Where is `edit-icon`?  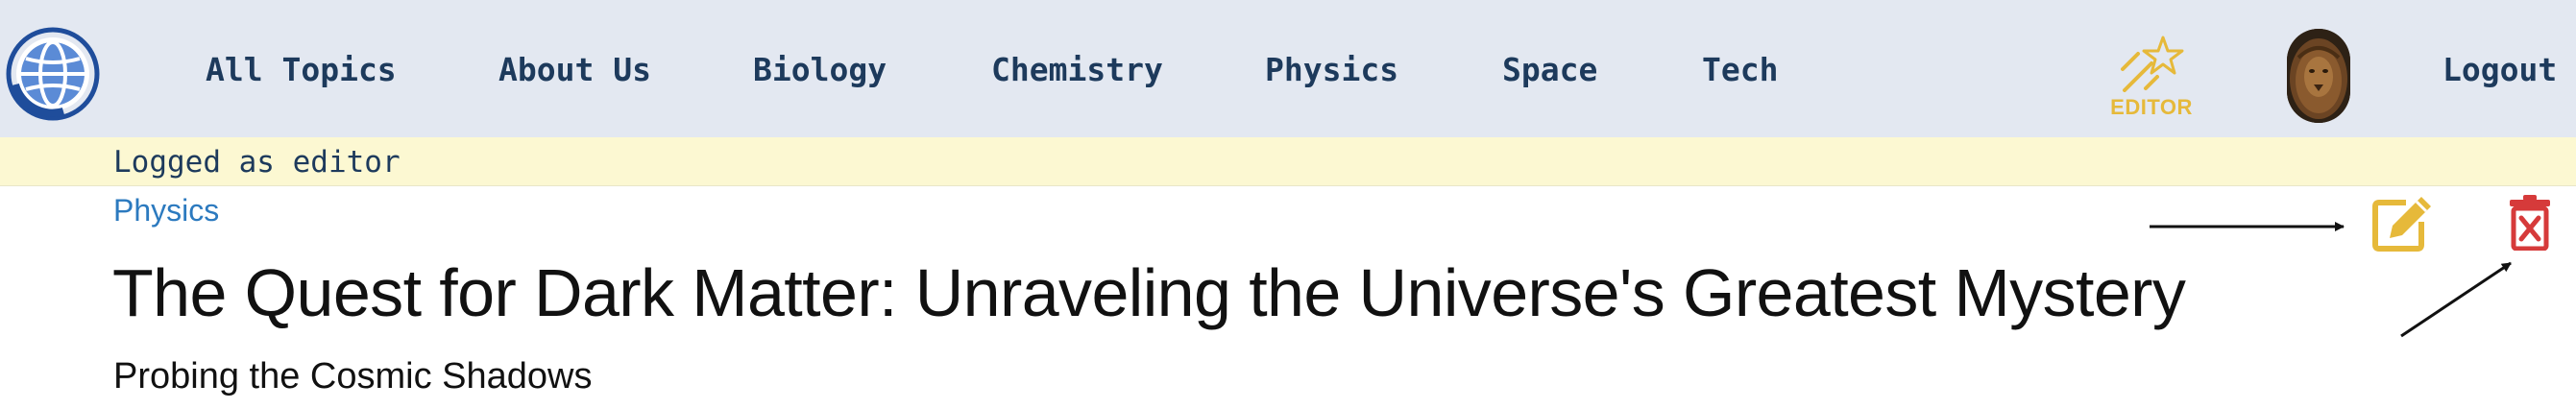 edit-icon is located at coordinates (2401, 224).